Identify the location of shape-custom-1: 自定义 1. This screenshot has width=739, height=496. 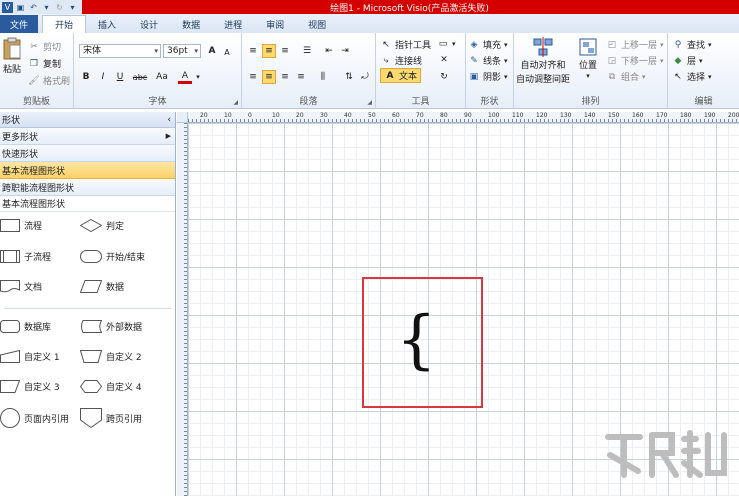
(30, 356).